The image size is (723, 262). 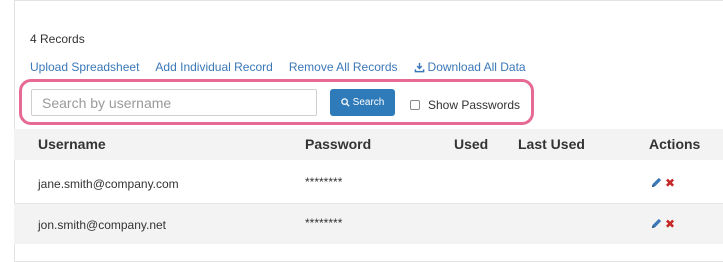 I want to click on column-header-password: Password, so click(x=338, y=144).